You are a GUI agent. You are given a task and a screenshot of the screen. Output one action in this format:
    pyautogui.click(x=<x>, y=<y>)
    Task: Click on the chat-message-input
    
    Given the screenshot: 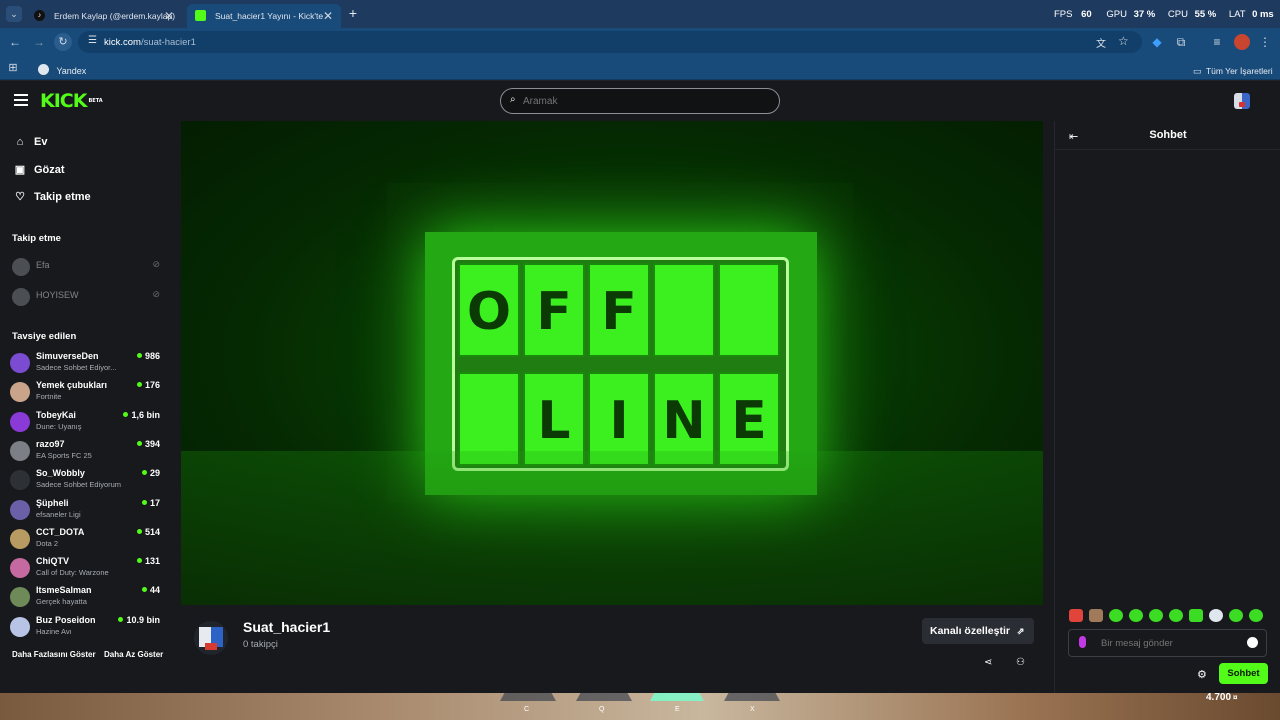 What is the action you would take?
    pyautogui.click(x=1171, y=643)
    